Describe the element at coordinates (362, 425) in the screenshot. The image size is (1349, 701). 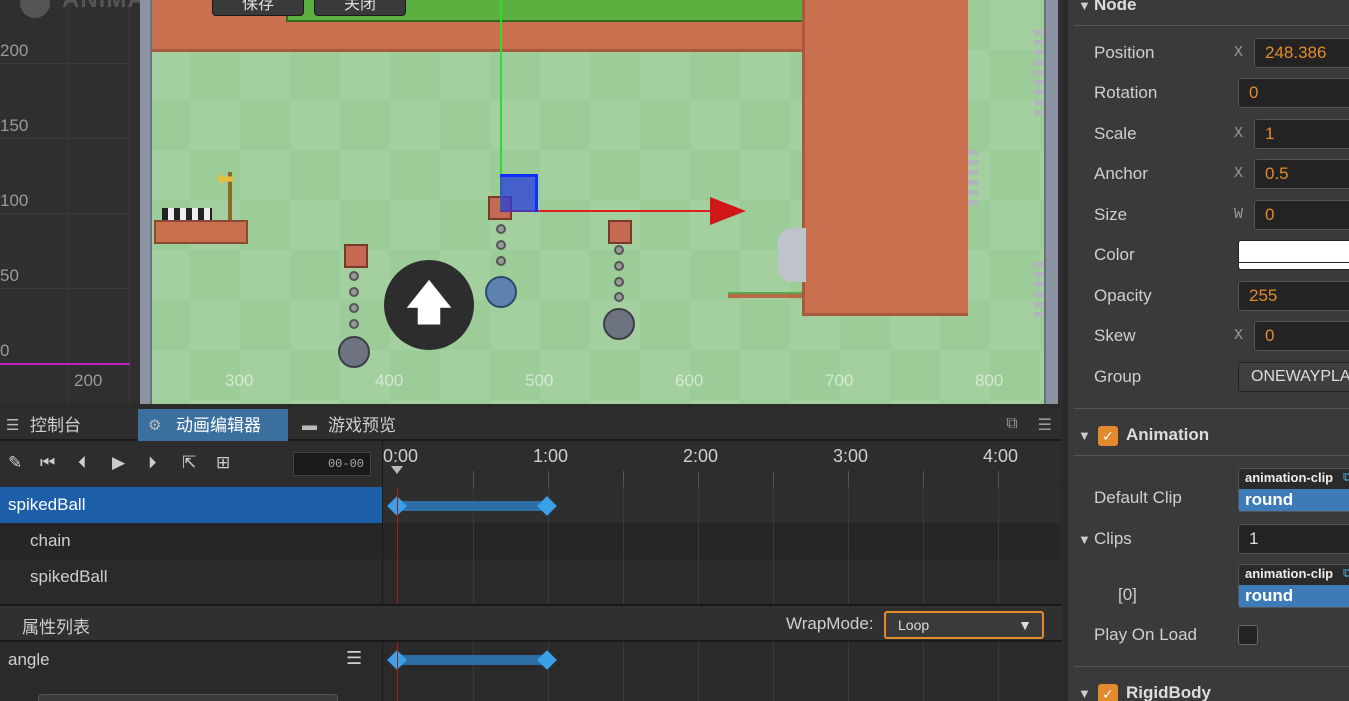
I see `tab-game-preview: ▬ 游戏预览` at that location.